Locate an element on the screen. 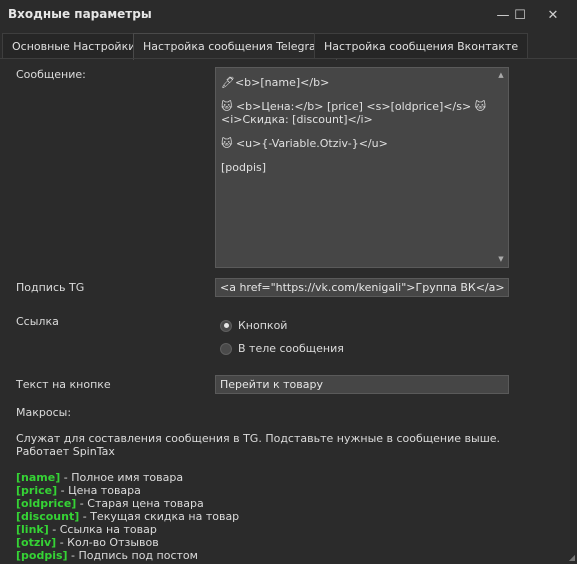  radio-button-option: Кнопкой is located at coordinates (253, 325).